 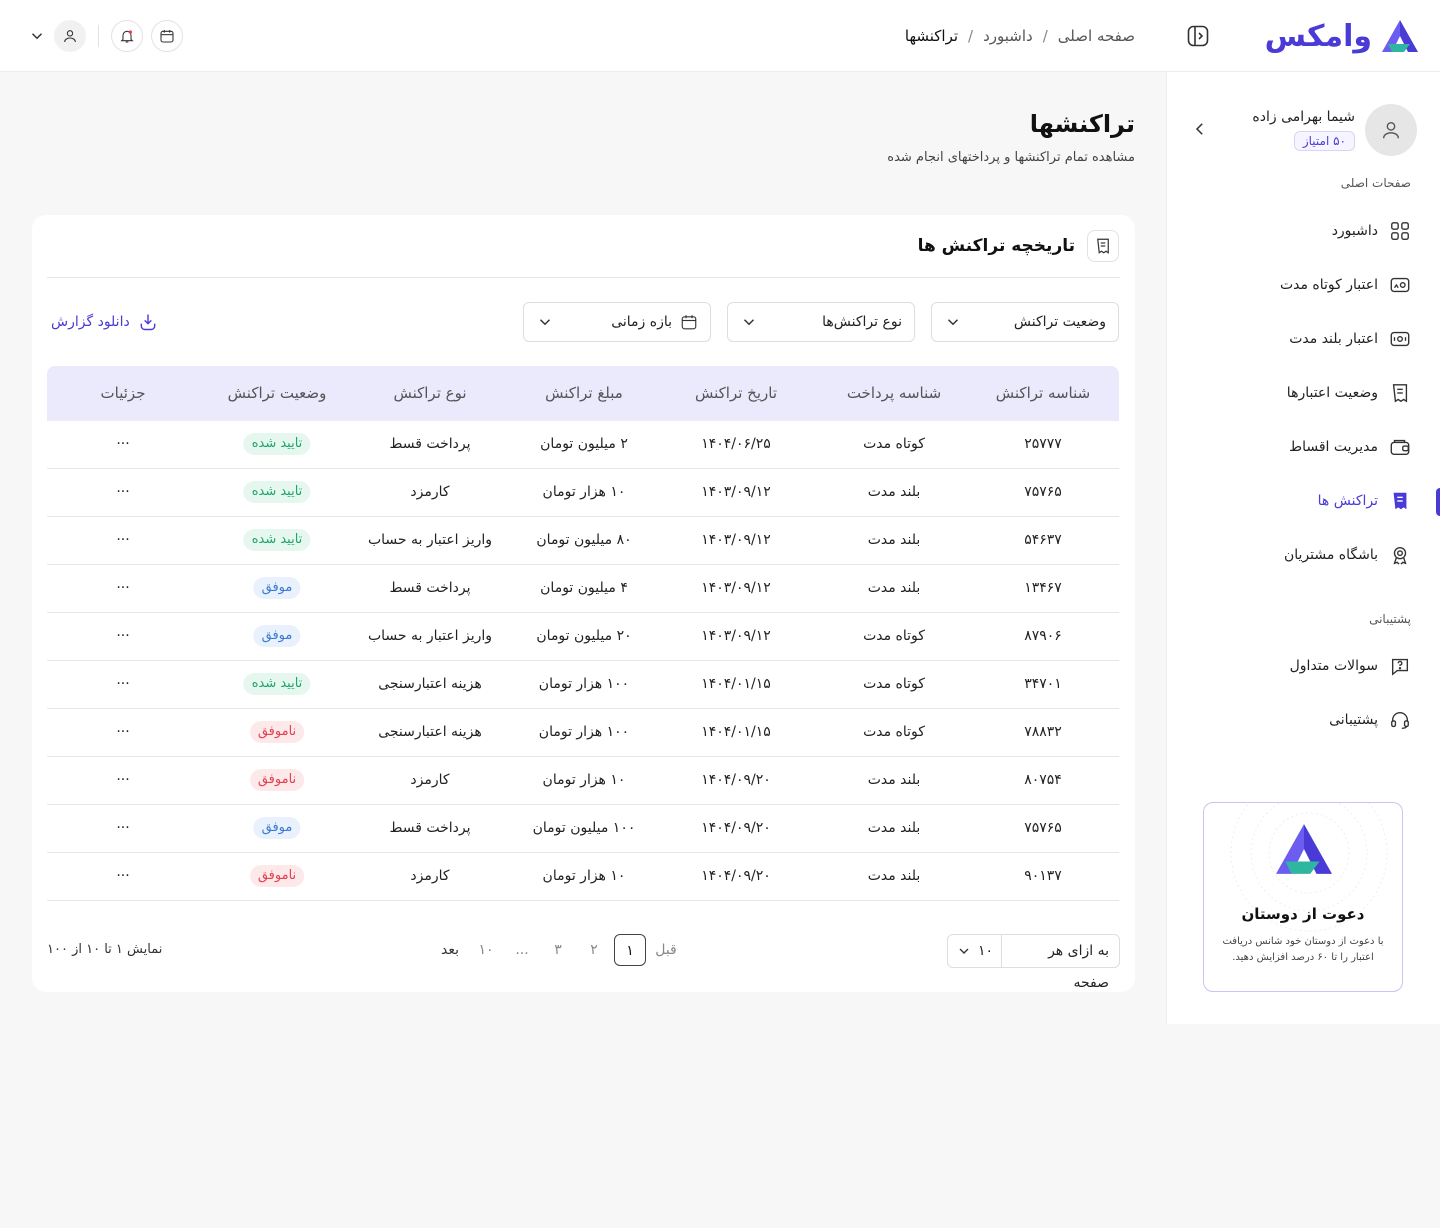 What do you see at coordinates (1328, 285) in the screenshot?
I see `sidebar-item-label: اعتبار کوتاه مدت` at bounding box center [1328, 285].